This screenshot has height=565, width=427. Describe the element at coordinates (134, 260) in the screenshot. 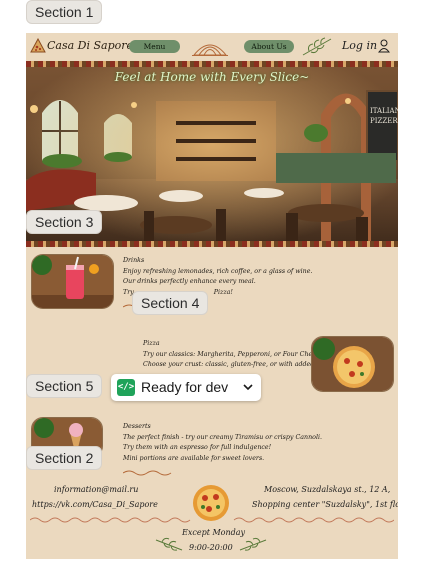

I see `drinks-title: Drinks` at that location.